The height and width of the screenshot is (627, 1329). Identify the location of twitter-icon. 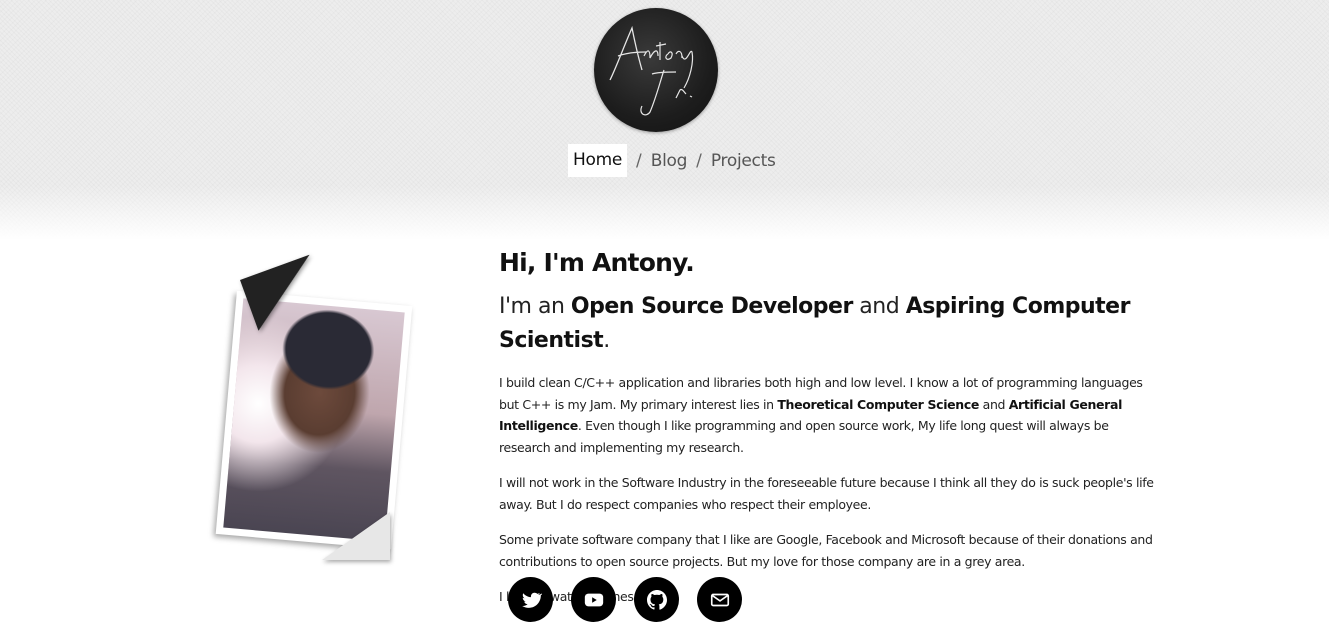
(531, 600).